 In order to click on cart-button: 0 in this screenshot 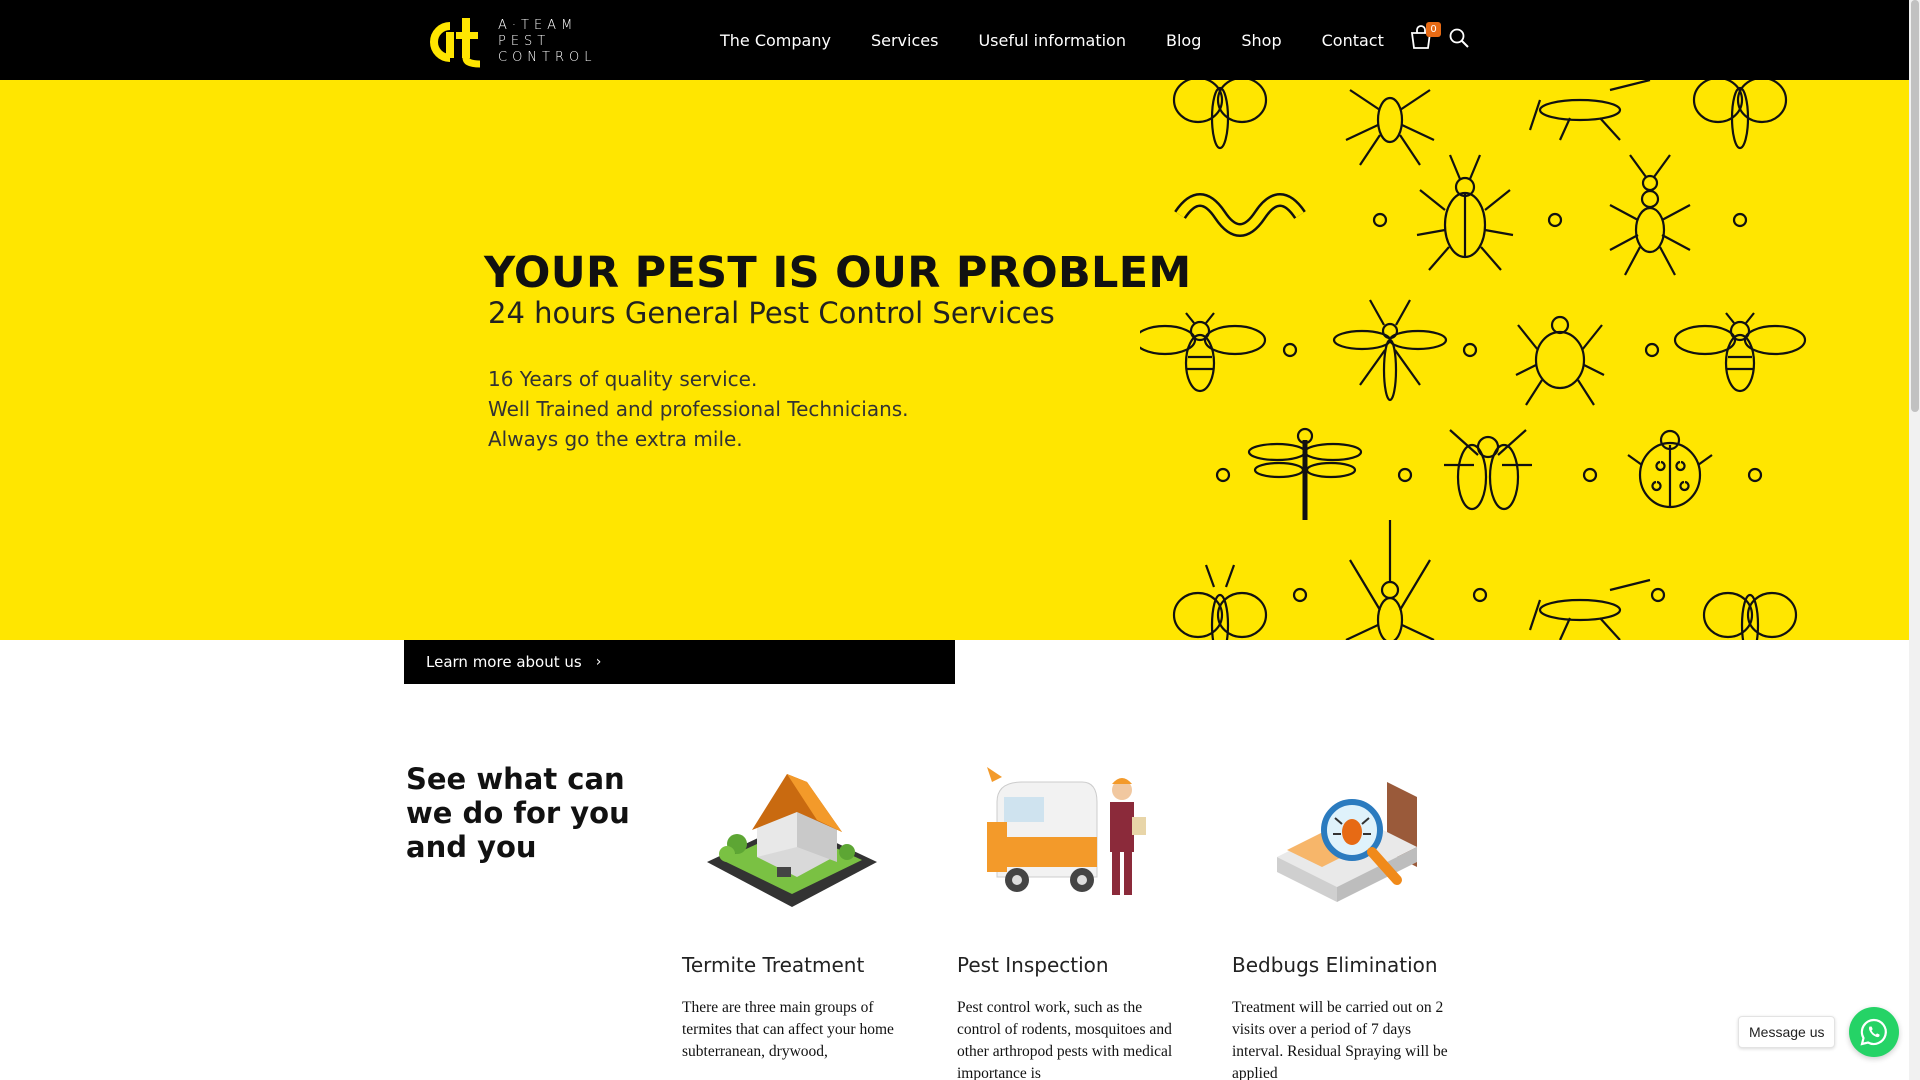, I will do `click(1424, 37)`.